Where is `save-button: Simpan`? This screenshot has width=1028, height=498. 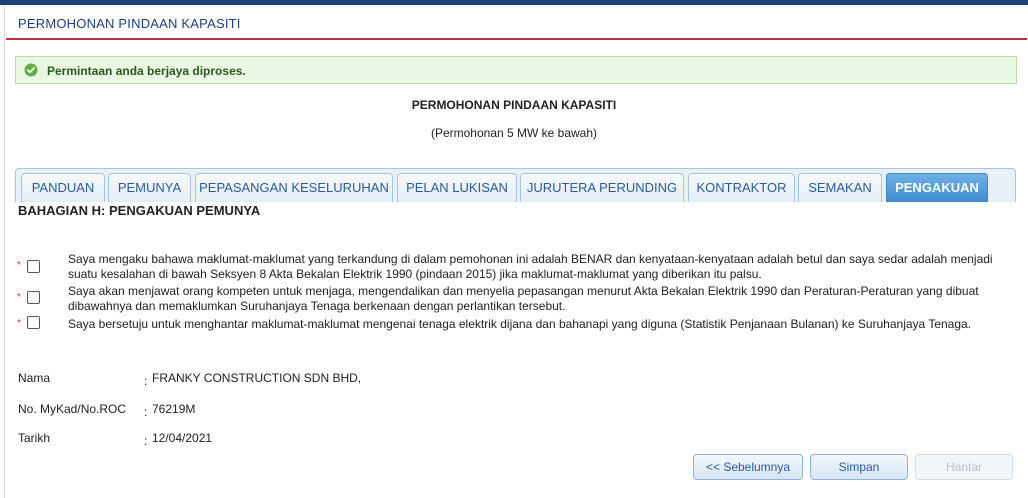
save-button: Simpan is located at coordinates (859, 467).